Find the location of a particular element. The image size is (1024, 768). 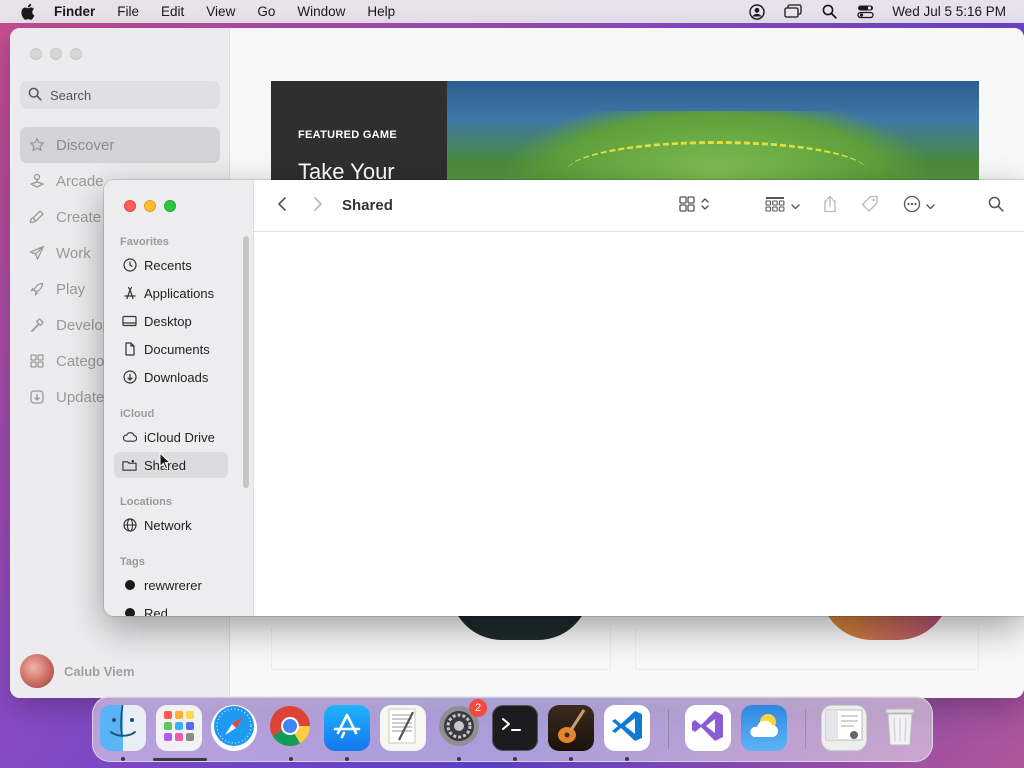

safari-icon is located at coordinates (234, 728).